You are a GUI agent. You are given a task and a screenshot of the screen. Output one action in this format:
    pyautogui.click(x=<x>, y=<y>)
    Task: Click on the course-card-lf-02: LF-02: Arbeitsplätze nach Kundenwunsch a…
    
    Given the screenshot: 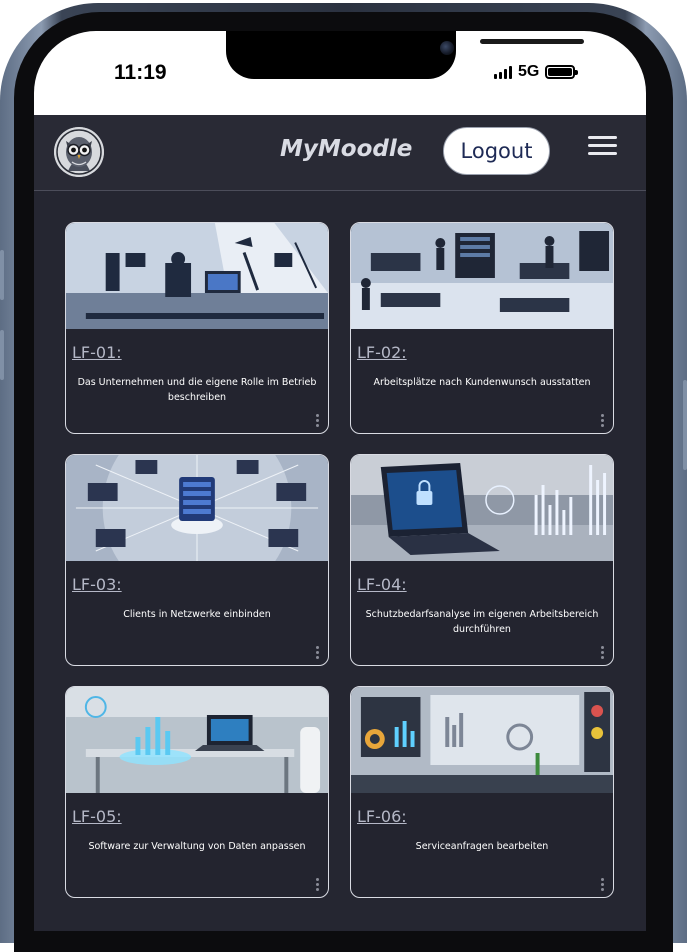 What is the action you would take?
    pyautogui.click(x=482, y=328)
    